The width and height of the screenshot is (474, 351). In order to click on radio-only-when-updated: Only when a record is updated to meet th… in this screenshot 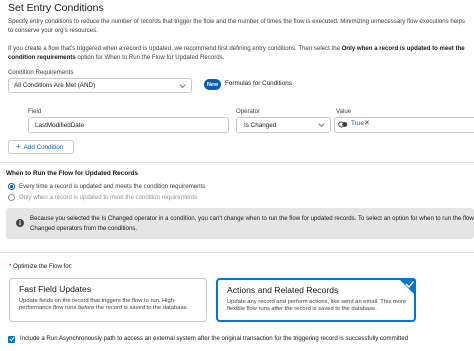, I will do `click(102, 197)`.